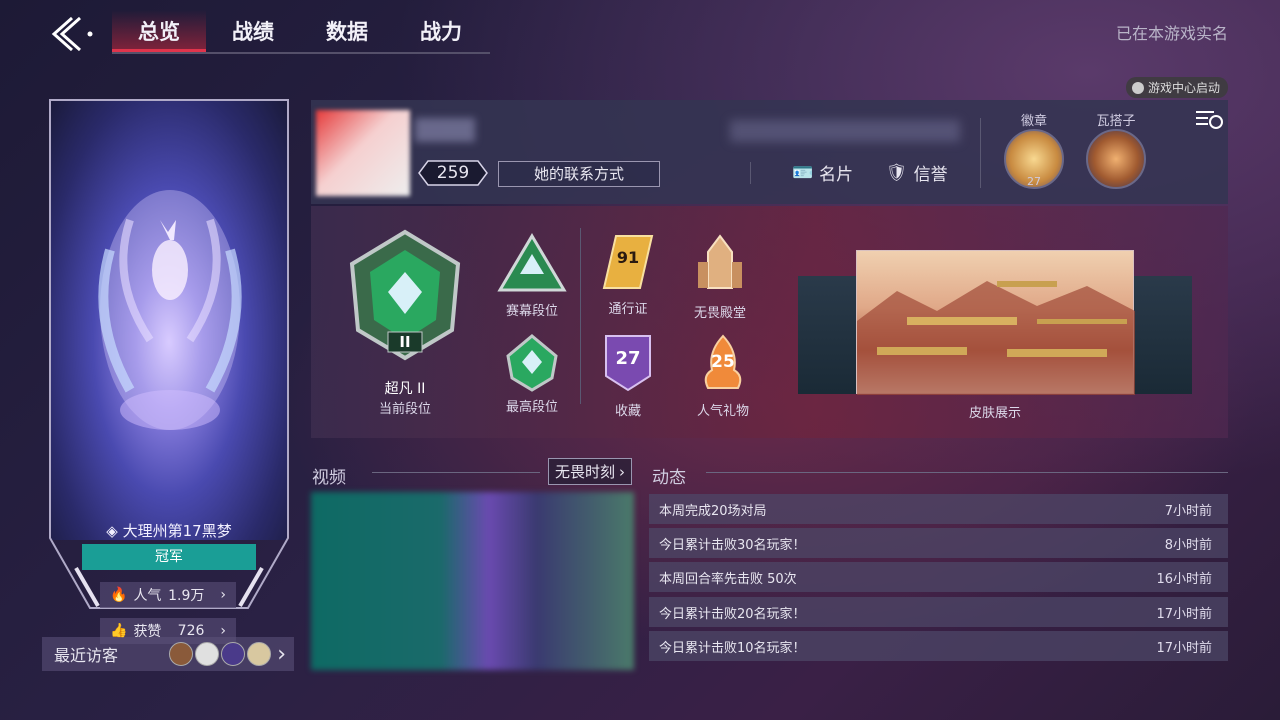 This screenshot has width=1280, height=720. I want to click on popularity-button: 🔥 人气 1.9万 ›, so click(168, 595).